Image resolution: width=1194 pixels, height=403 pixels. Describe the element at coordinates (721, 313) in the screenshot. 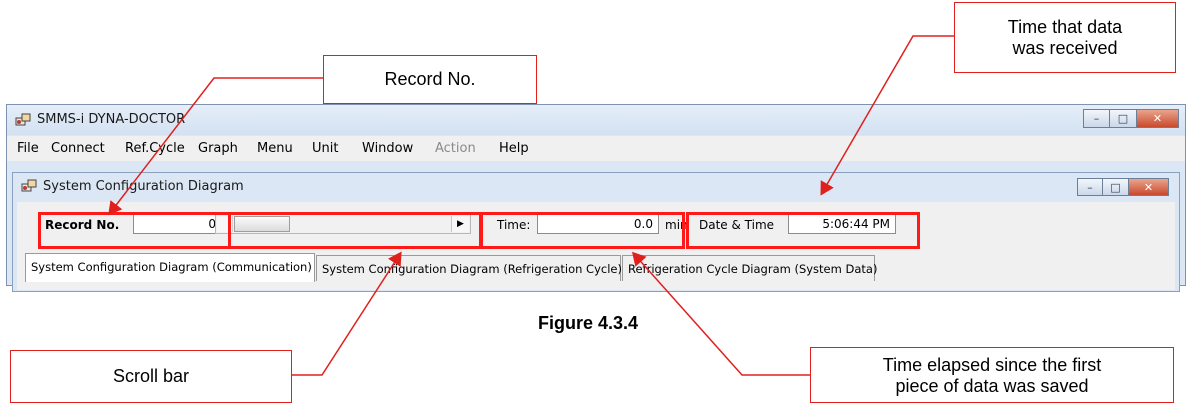

I see `arrow-elapsed-time` at that location.